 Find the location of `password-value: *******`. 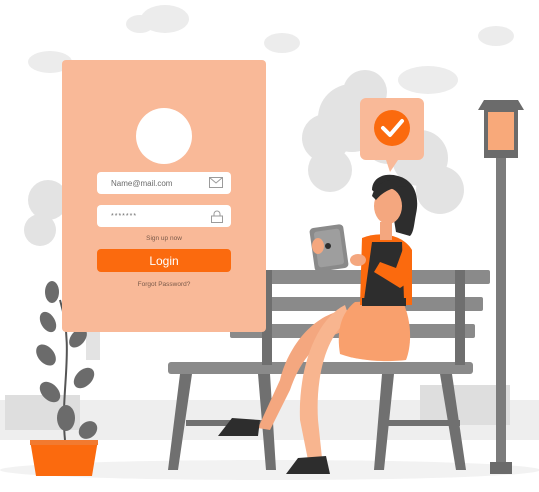

password-value: ******* is located at coordinates (124, 216).